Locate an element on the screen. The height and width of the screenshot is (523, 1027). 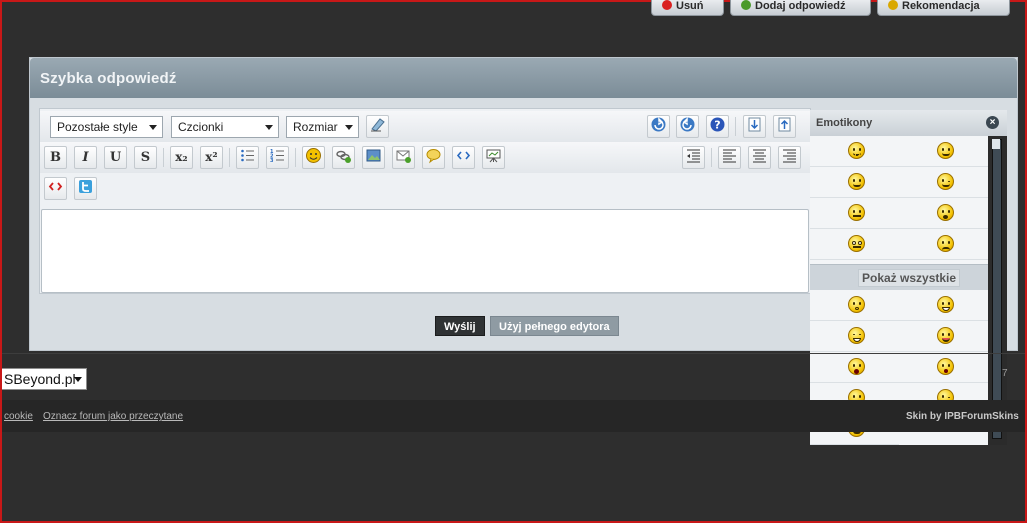
recommend-icon is located at coordinates (893, 5).